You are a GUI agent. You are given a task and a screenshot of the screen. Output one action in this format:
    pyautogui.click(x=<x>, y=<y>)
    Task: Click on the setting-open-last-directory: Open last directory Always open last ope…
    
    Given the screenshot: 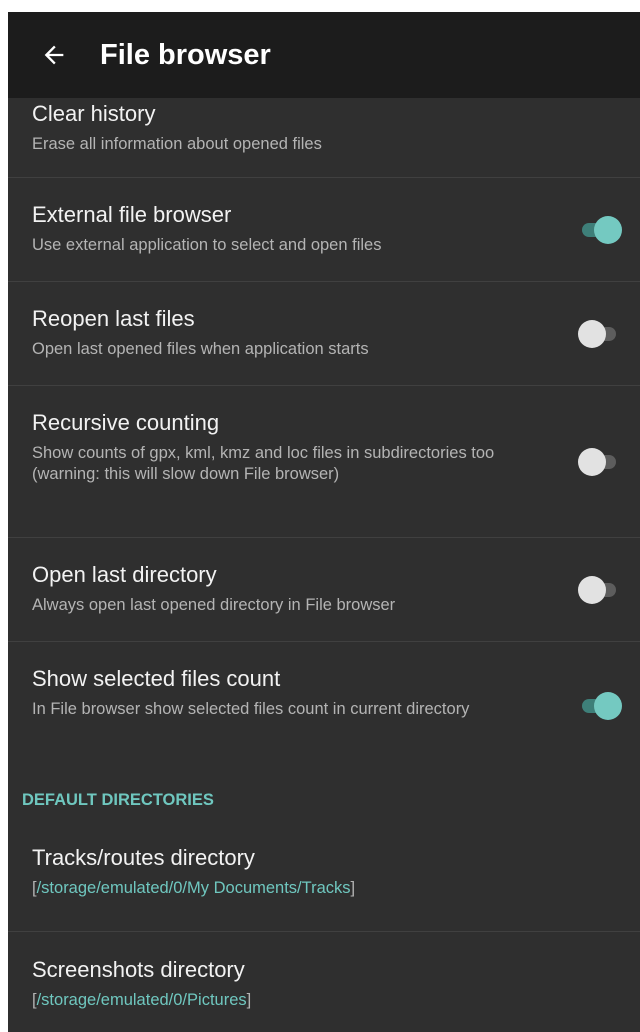 What is the action you would take?
    pyautogui.click(x=324, y=590)
    